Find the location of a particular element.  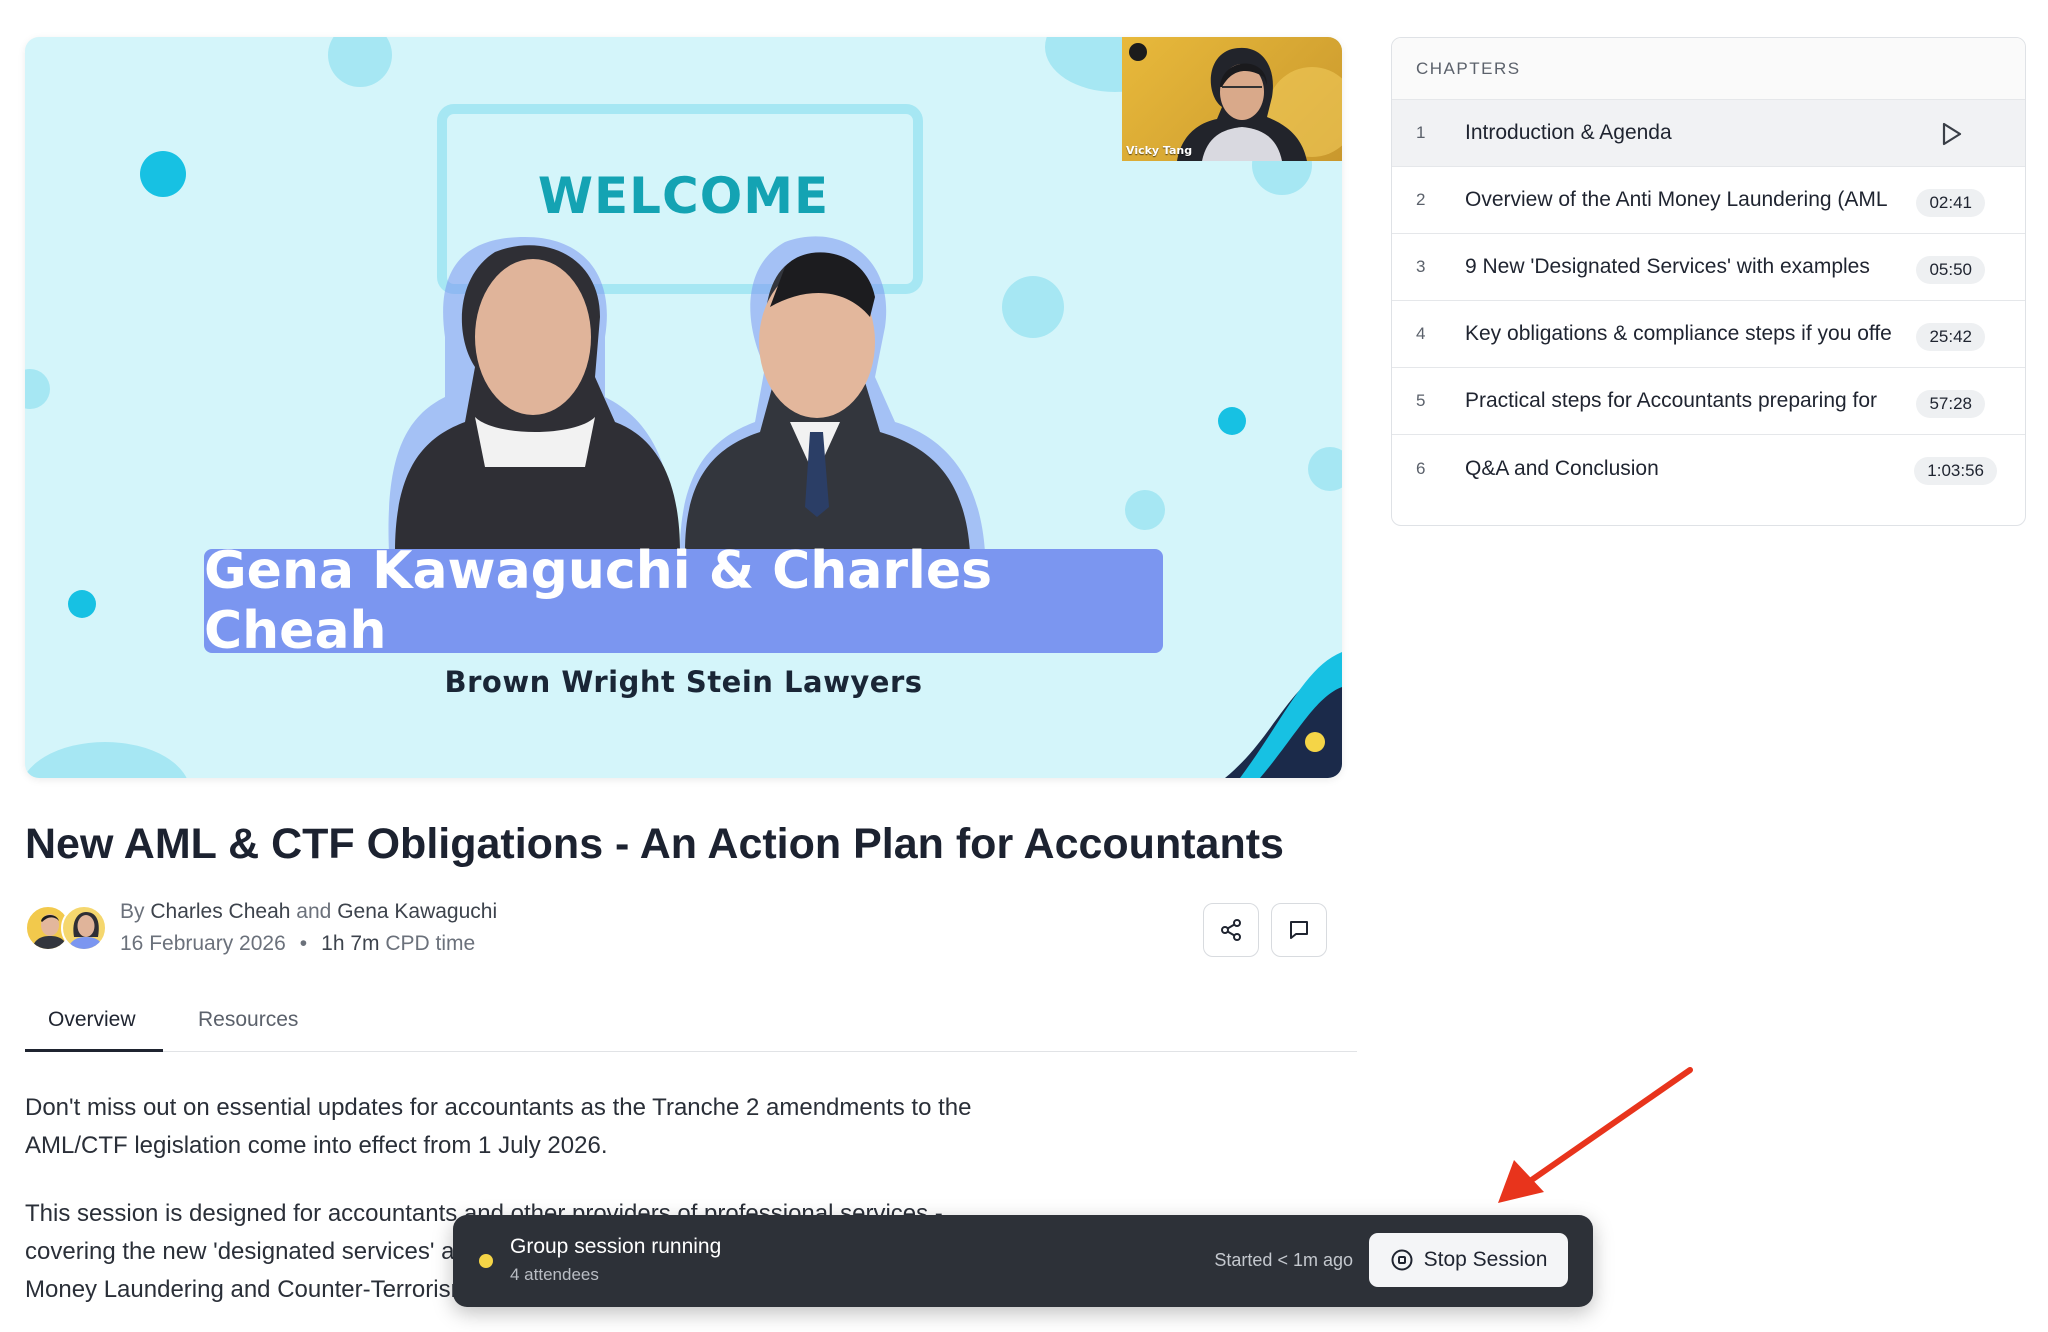

avatar is located at coordinates (84, 928).